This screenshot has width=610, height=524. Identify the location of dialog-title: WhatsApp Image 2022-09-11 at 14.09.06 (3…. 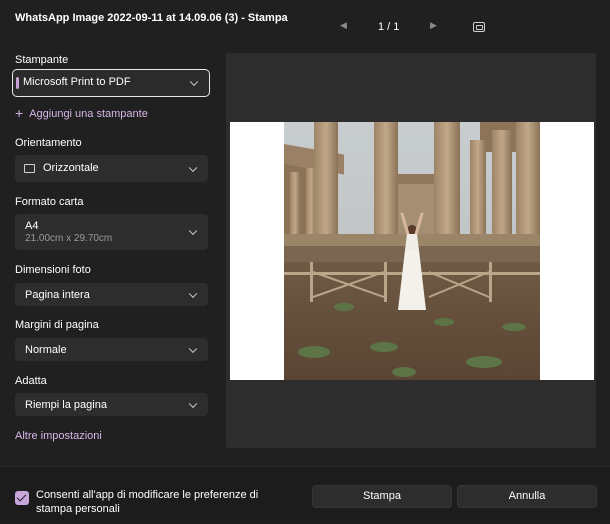
(151, 18).